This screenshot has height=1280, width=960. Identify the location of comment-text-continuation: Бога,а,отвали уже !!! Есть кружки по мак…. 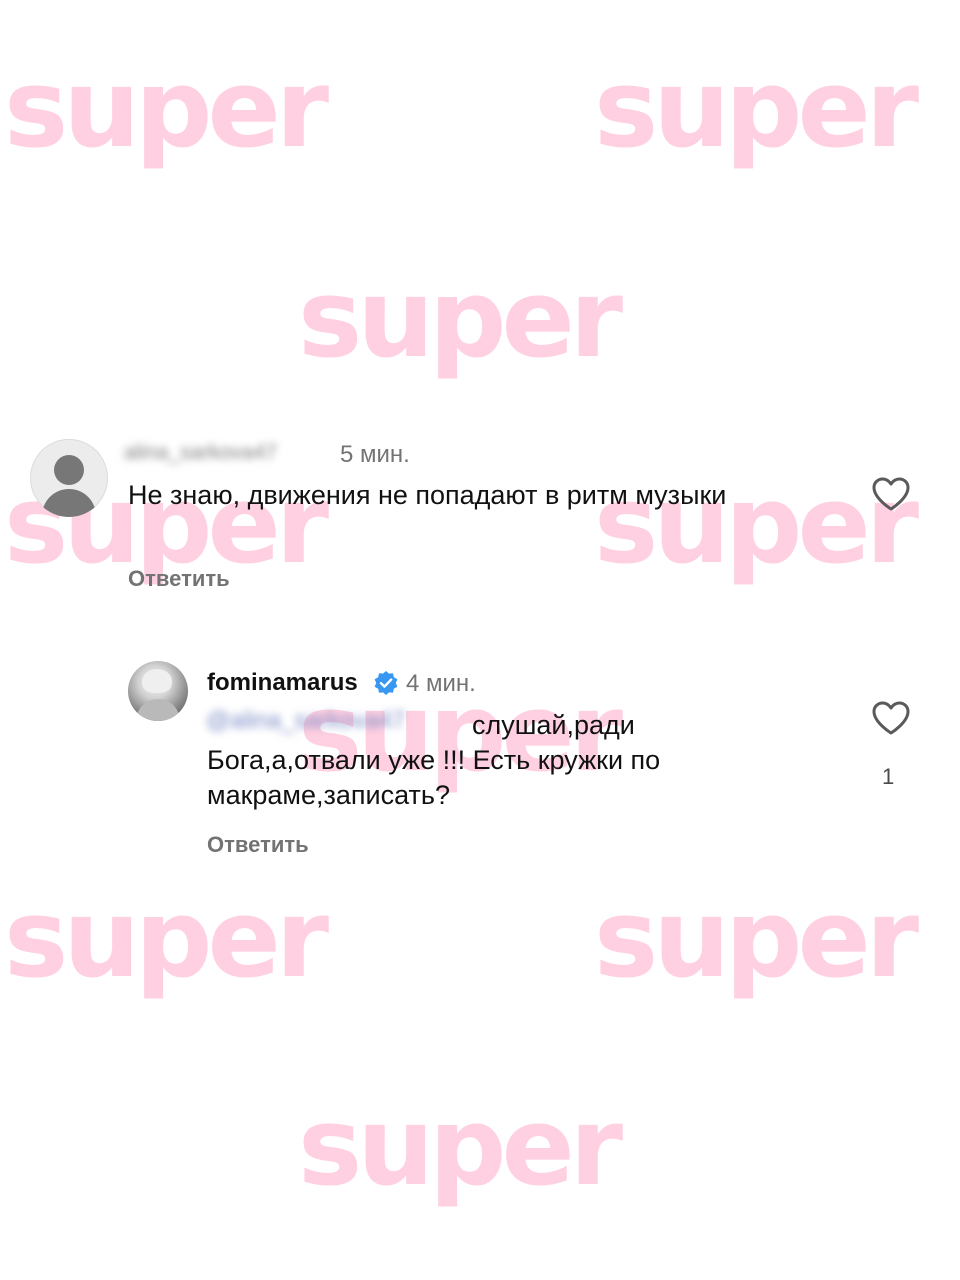
(434, 777).